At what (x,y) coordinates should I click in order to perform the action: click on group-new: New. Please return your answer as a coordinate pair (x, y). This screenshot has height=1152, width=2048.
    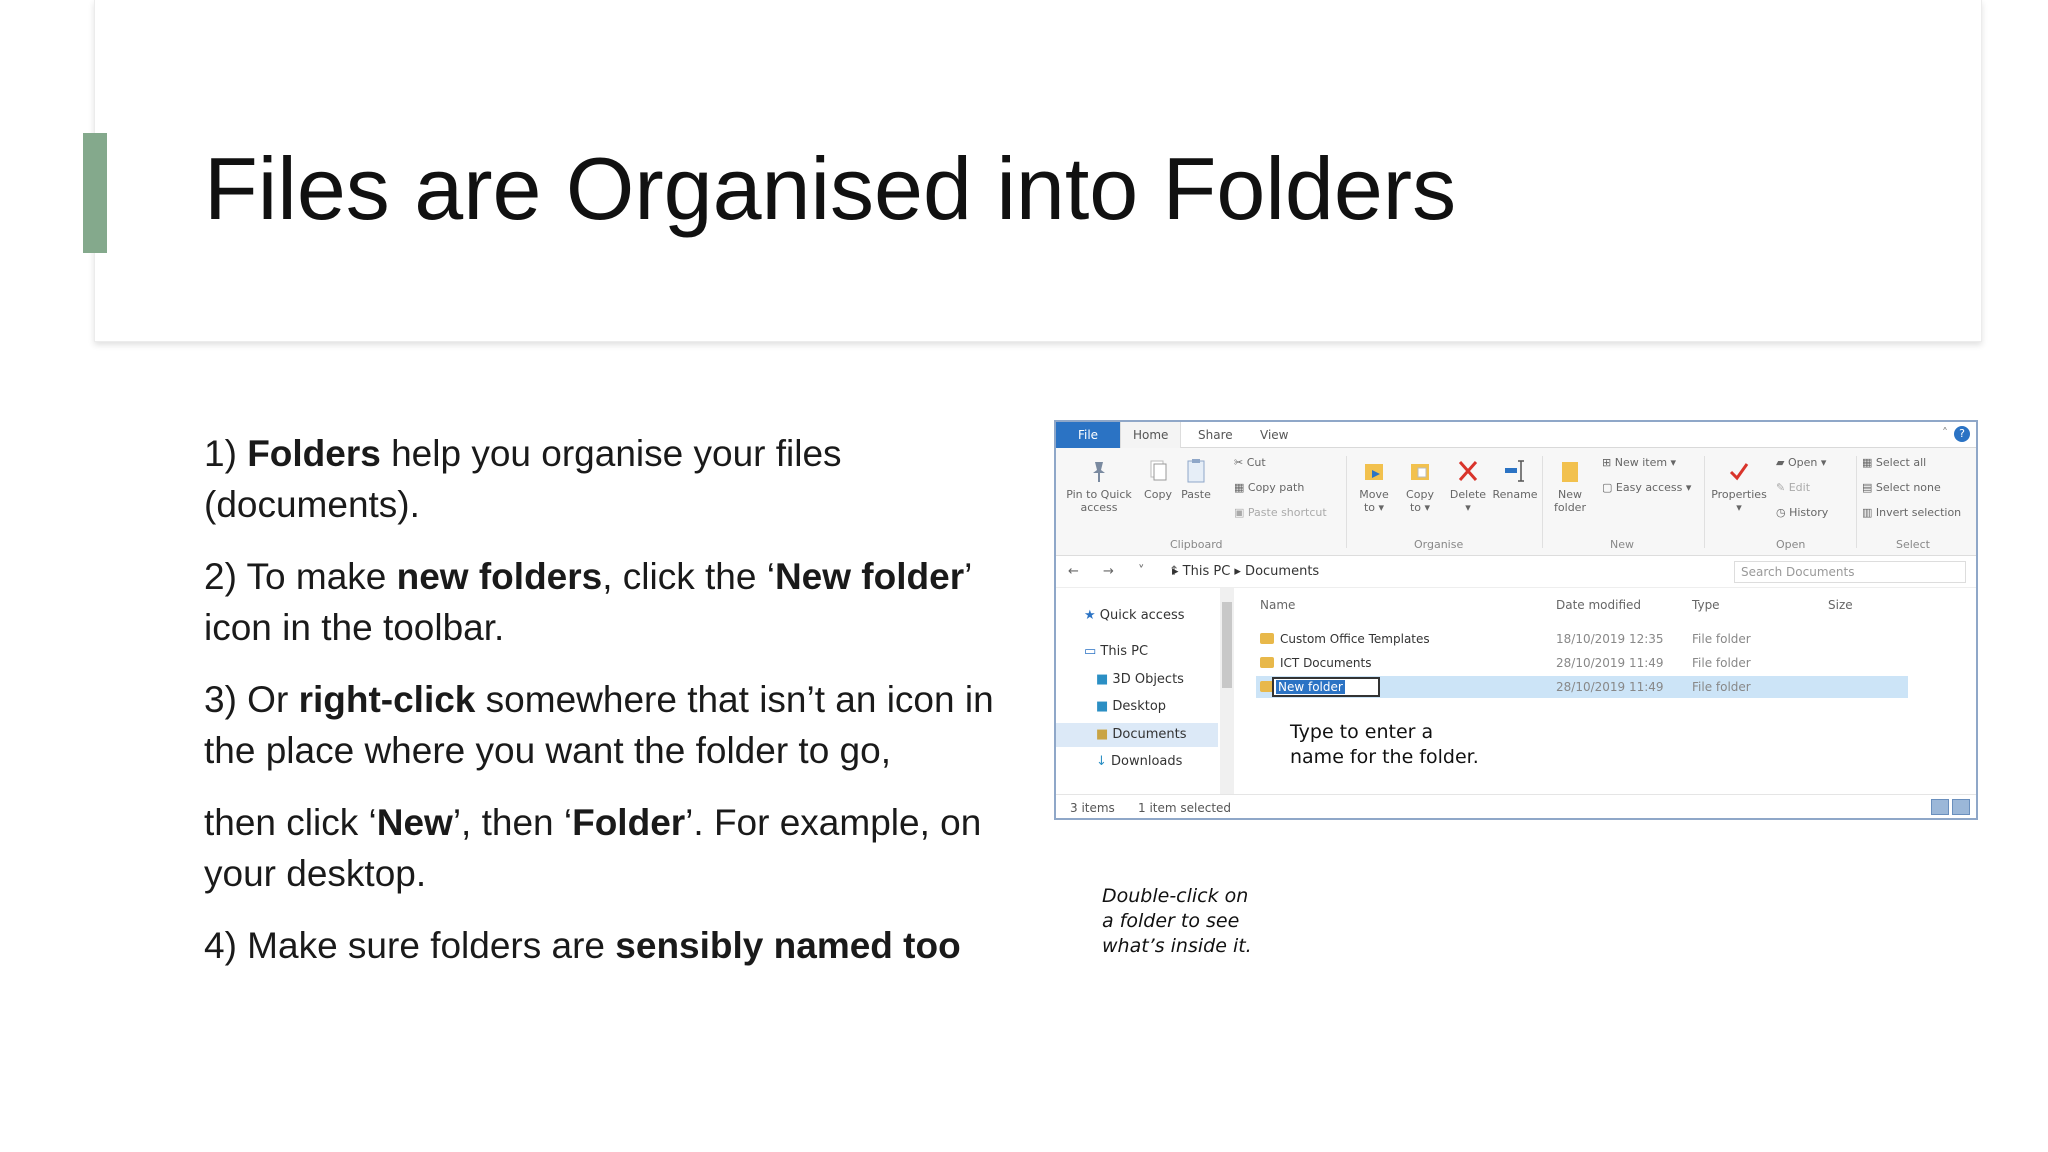
    Looking at the image, I should click on (1622, 544).